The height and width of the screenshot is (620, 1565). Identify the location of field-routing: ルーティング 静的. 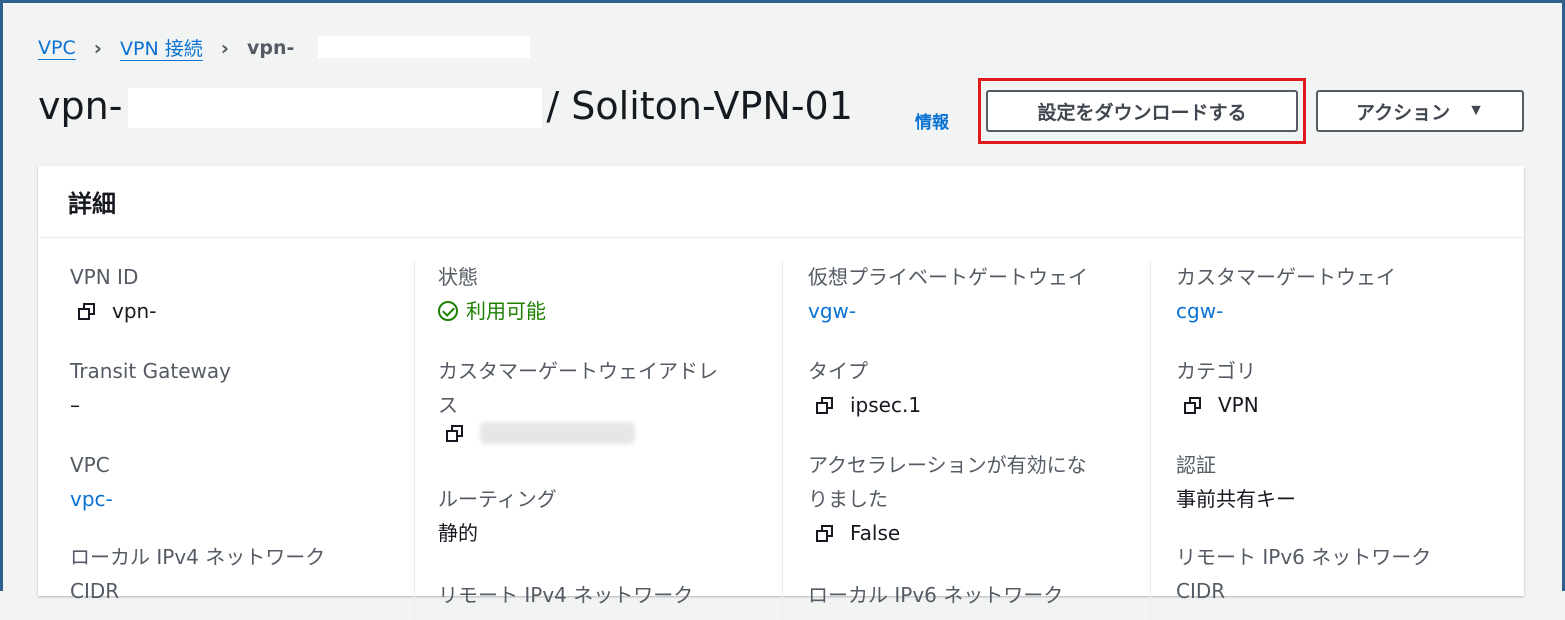
(603, 516).